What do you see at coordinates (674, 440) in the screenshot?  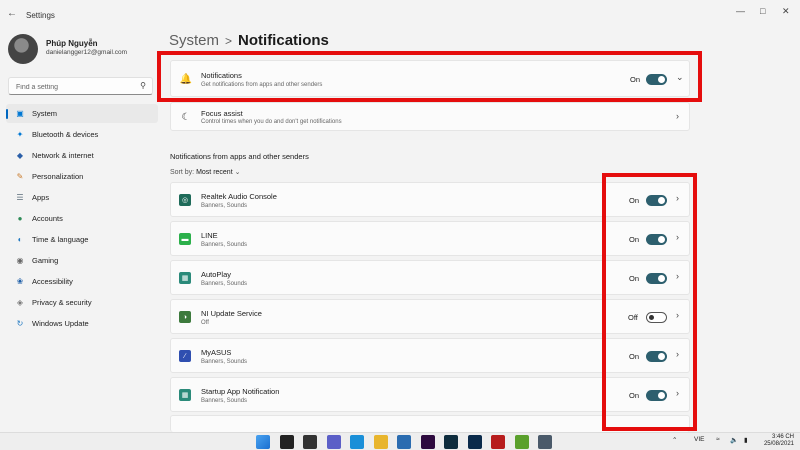 I see `tray-chevron-icon: ⌃` at bounding box center [674, 440].